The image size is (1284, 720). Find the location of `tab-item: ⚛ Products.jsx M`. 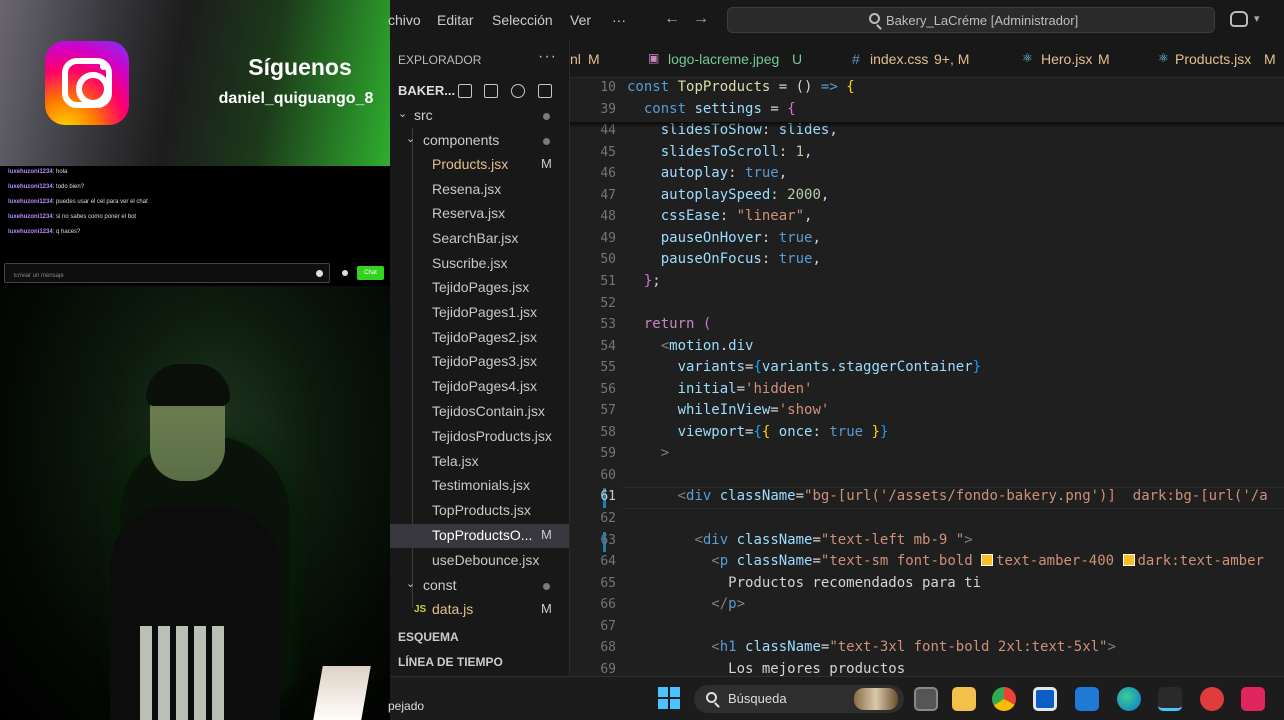

tab-item: ⚛ Products.jsx M is located at coordinates (1219, 59).